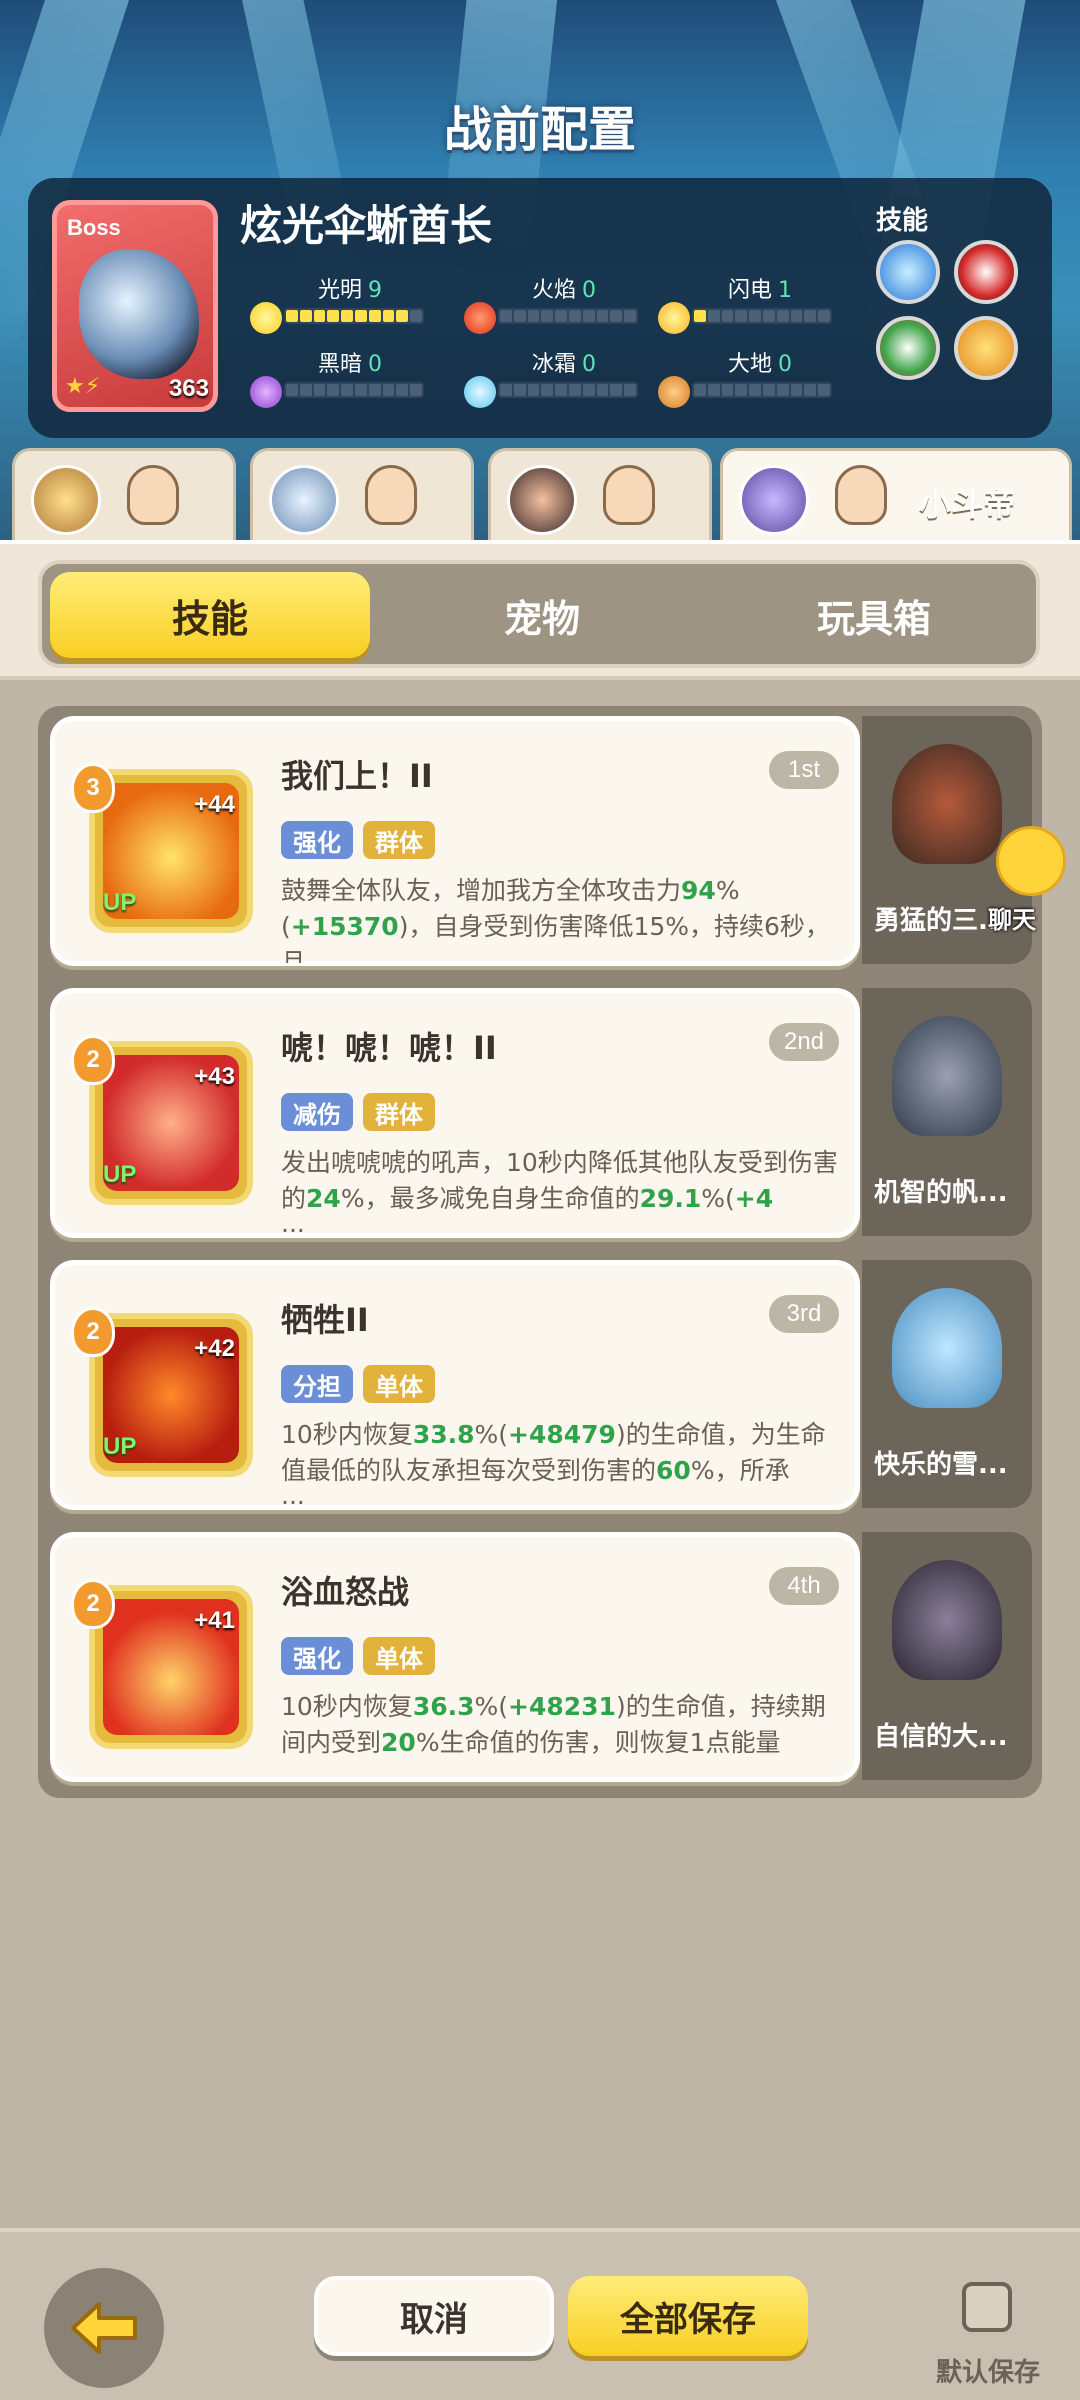 This screenshot has width=1080, height=2400. I want to click on chat-button: 聊天, so click(1028, 877).